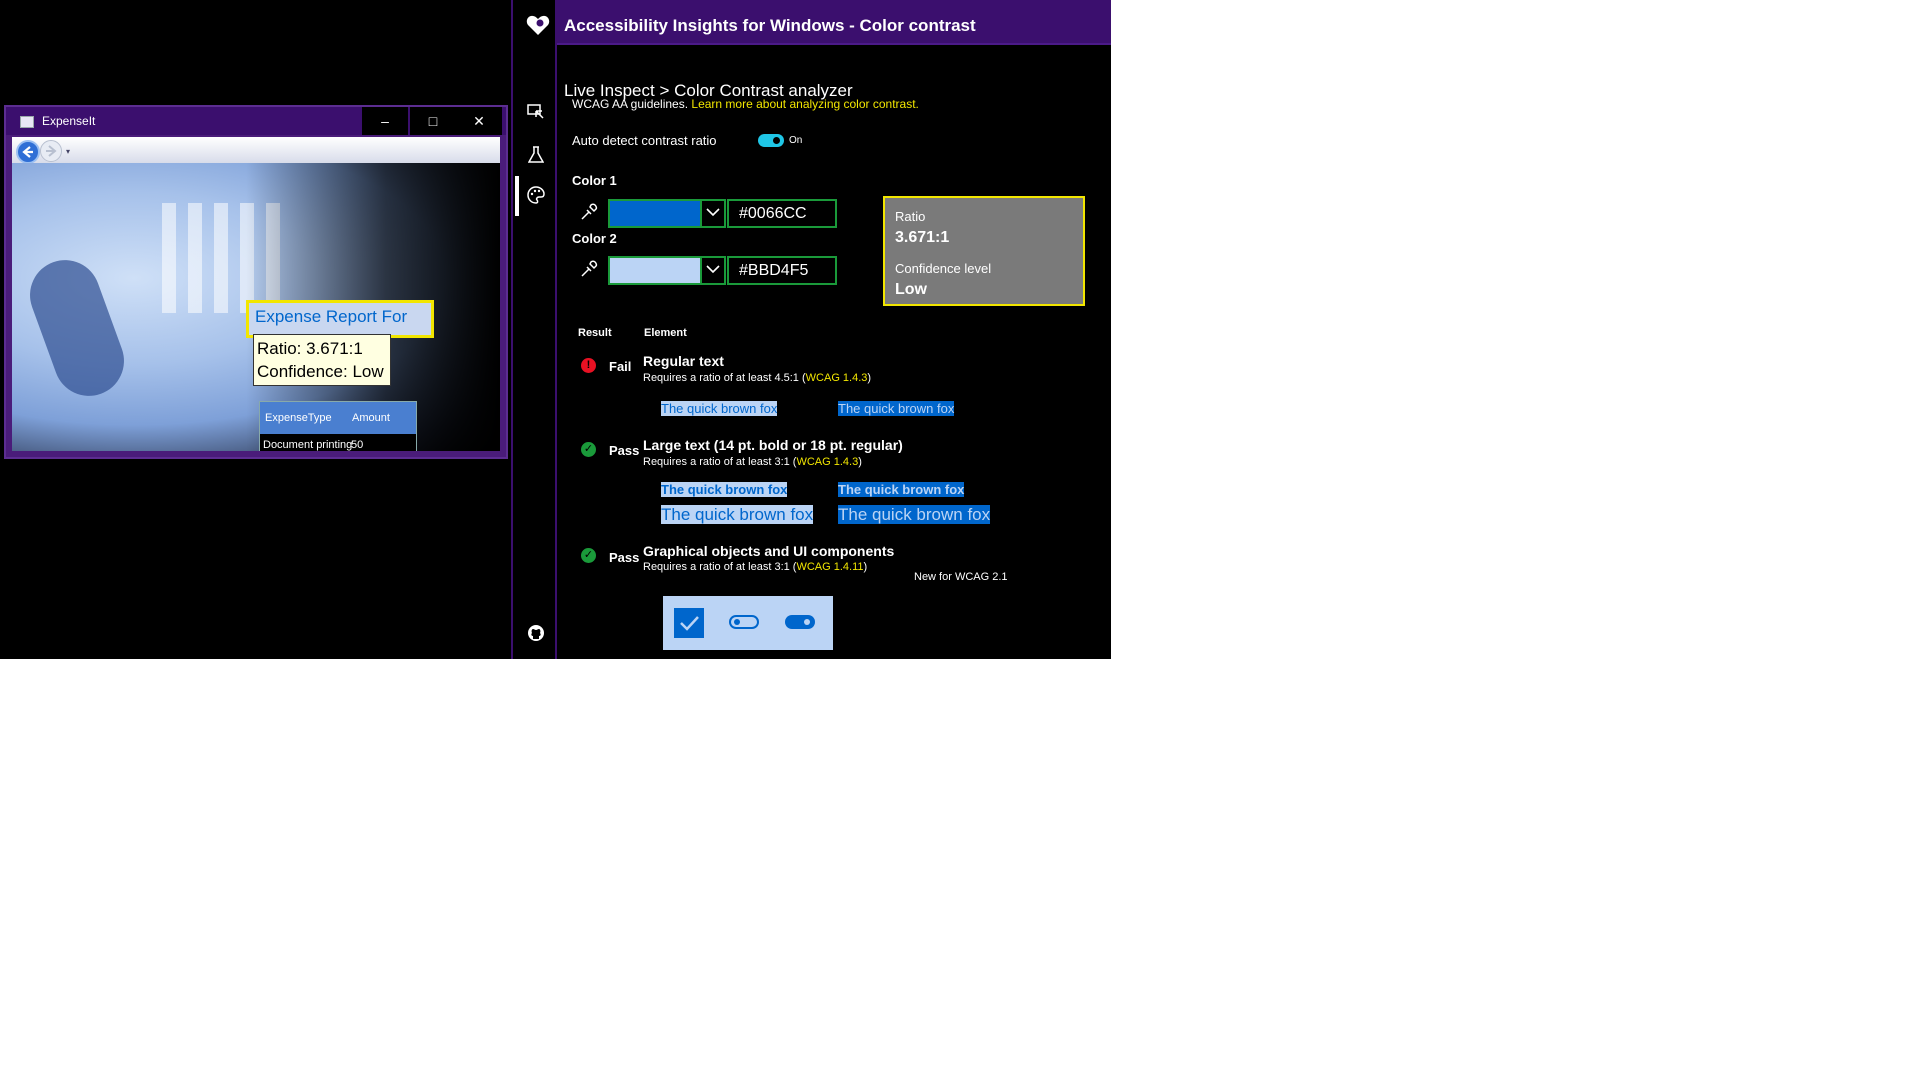  I want to click on sample-checkbox, so click(689, 623).